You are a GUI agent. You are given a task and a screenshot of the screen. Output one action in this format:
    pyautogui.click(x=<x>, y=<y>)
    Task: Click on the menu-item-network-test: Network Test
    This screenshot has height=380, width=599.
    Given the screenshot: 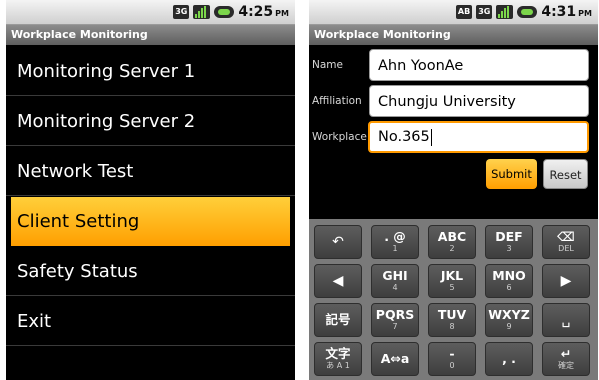 What is the action you would take?
    pyautogui.click(x=150, y=171)
    